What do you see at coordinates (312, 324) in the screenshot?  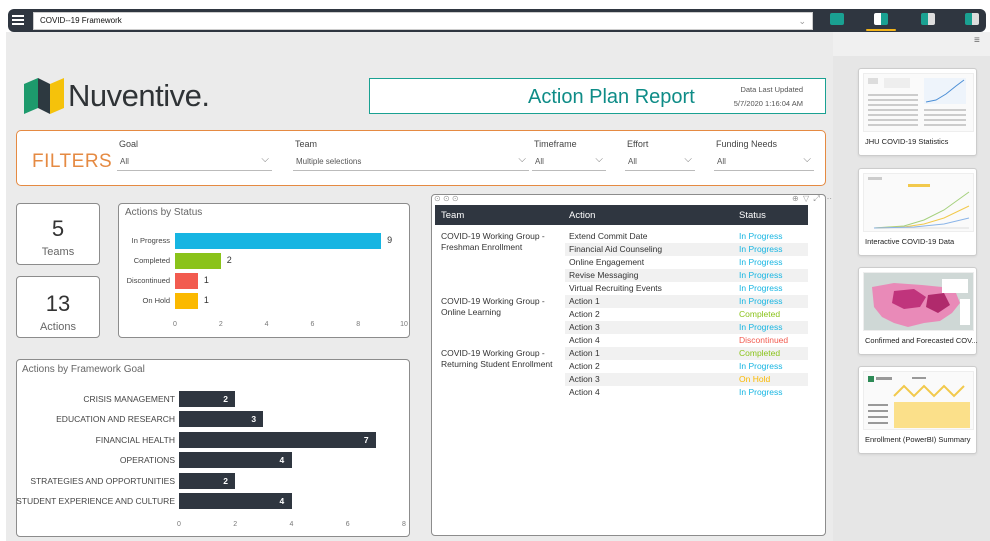 I see `status-axis-tick: 6` at bounding box center [312, 324].